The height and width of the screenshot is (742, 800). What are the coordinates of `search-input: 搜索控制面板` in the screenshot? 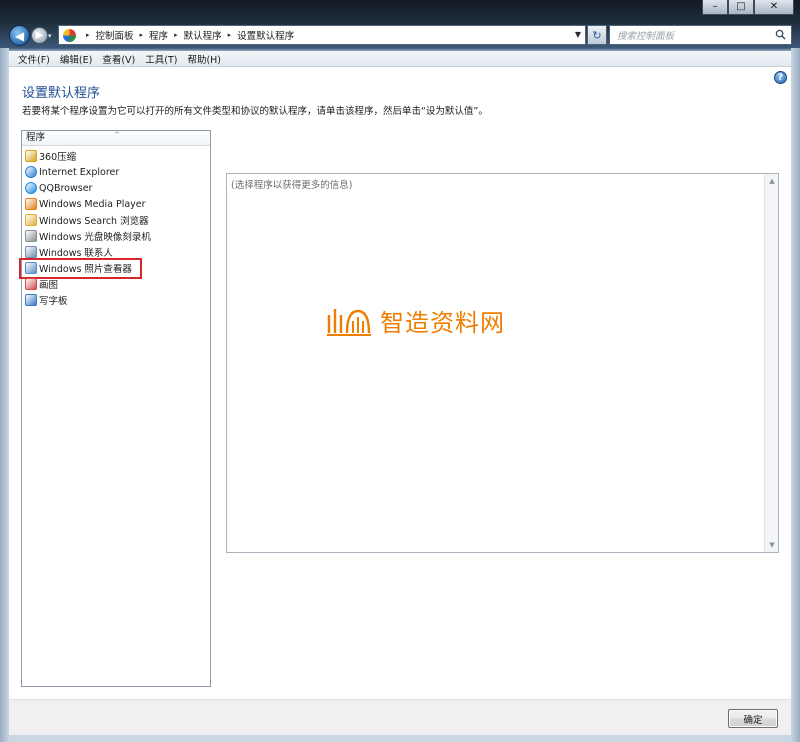 It's located at (700, 35).